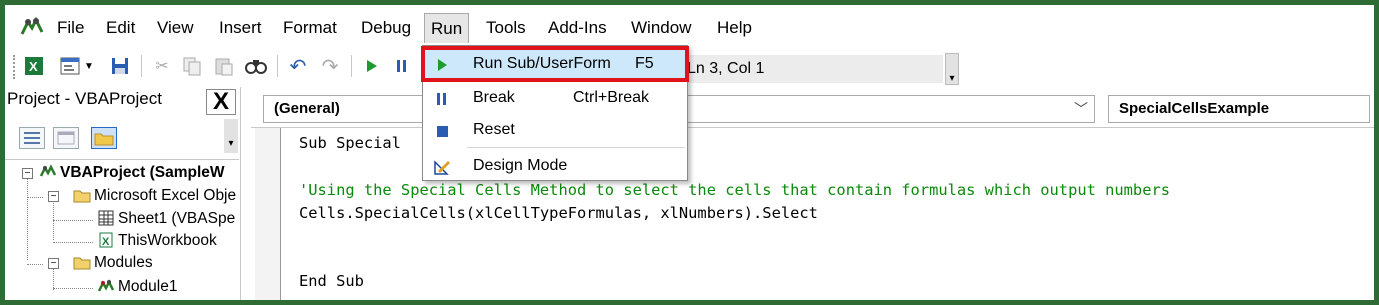  I want to click on menu-edit: Edit, so click(120, 28).